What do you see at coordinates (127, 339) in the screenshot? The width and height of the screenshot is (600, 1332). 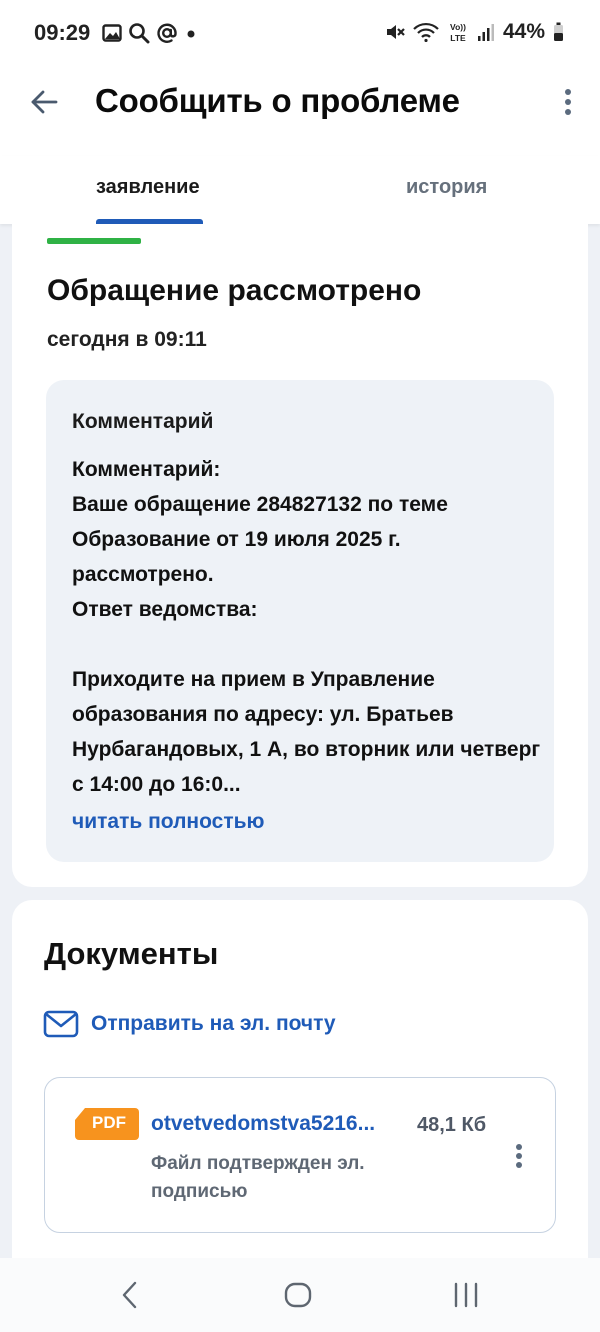 I see `status-timestamp: сегодня в 09:11` at bounding box center [127, 339].